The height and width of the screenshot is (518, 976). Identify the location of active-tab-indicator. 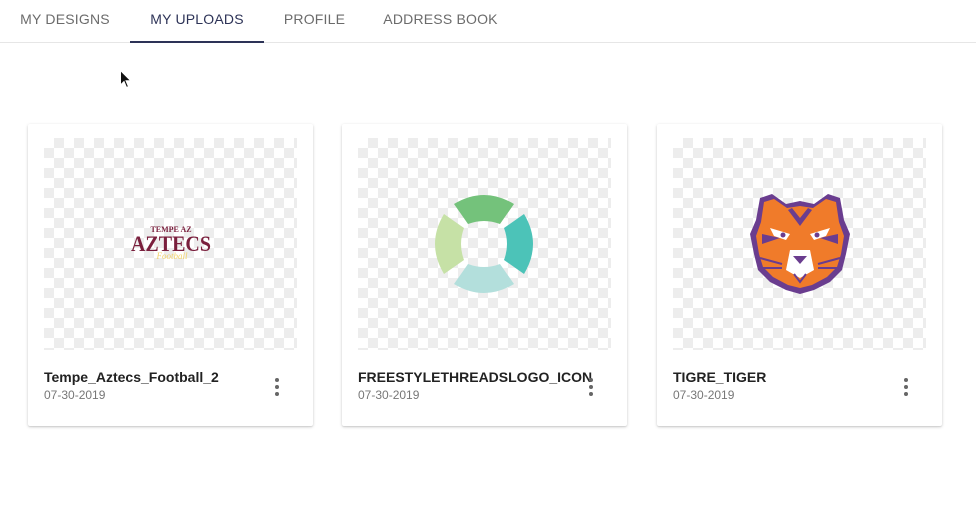
(197, 42).